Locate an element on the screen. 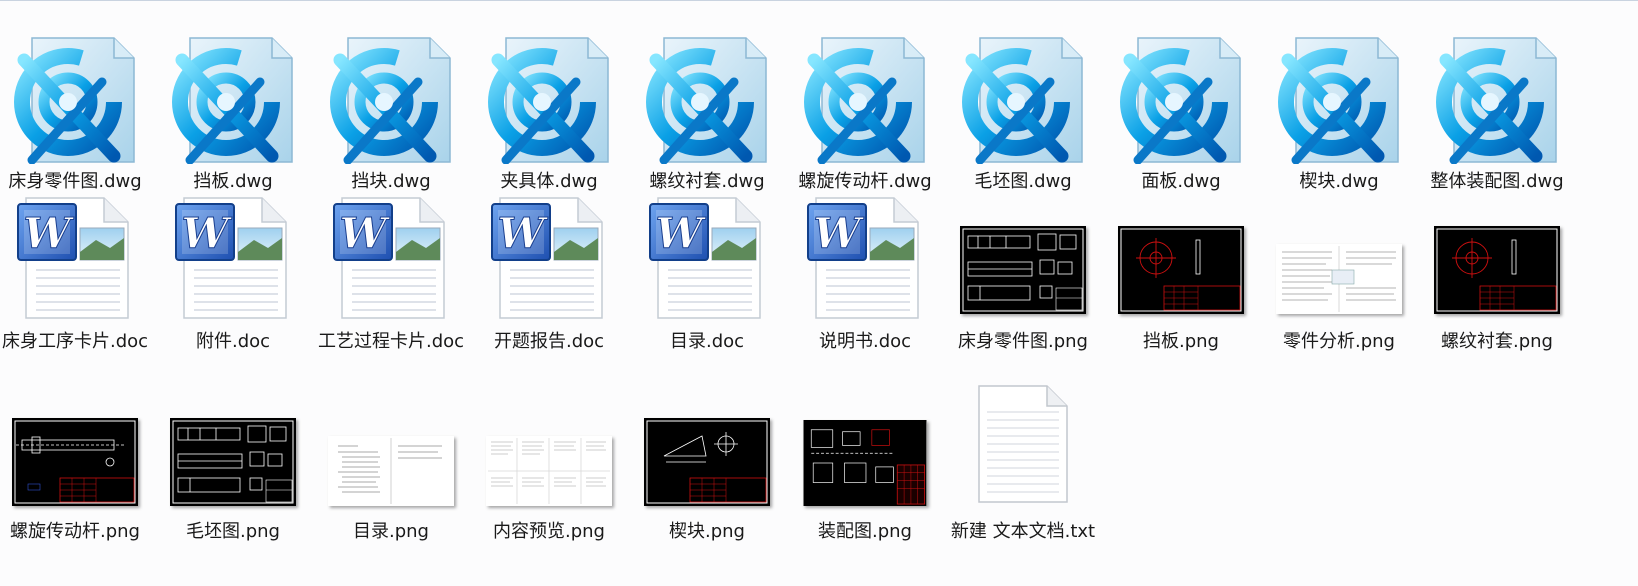 This screenshot has height=586, width=1638. file-item-0-5: 螺旋传动杆.dwg is located at coordinates (865, 104).